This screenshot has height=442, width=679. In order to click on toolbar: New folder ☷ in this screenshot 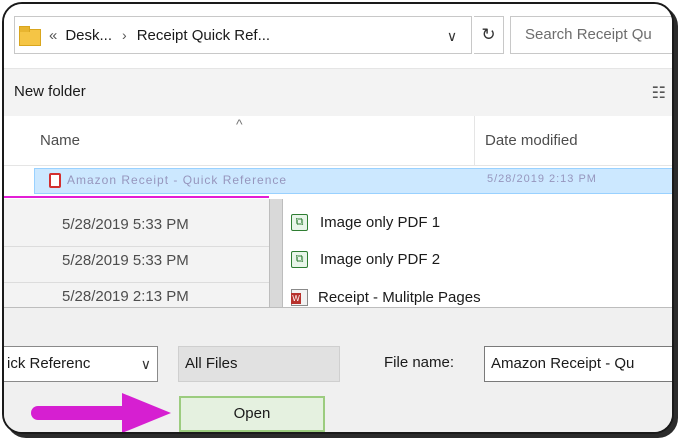, I will do `click(338, 92)`.